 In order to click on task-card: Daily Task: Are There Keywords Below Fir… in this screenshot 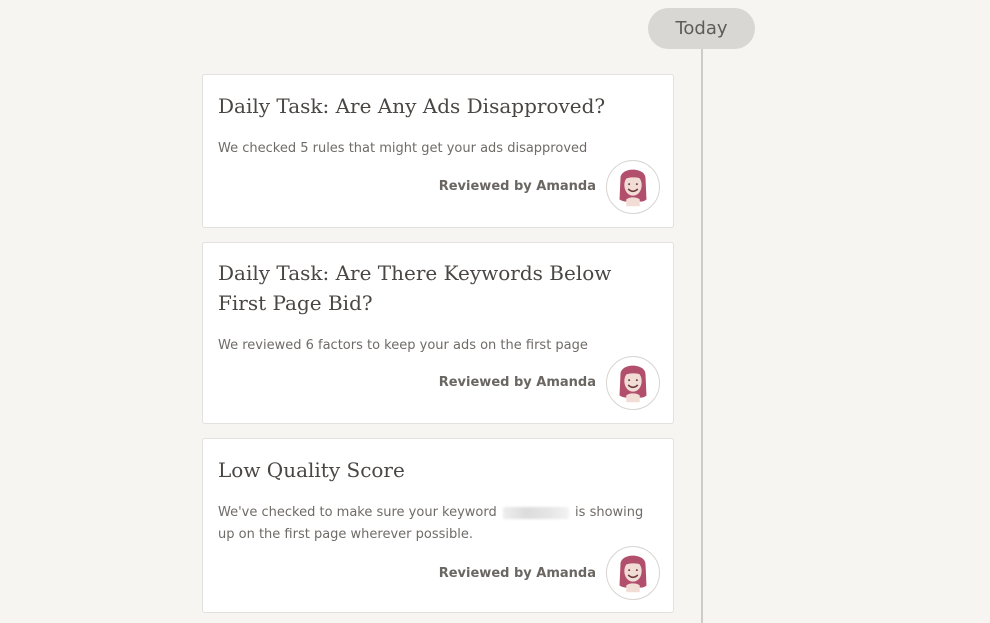, I will do `click(438, 333)`.